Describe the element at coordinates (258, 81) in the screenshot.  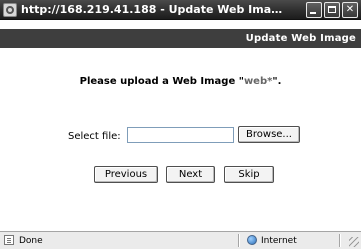
I see `image-name: web*` at that location.